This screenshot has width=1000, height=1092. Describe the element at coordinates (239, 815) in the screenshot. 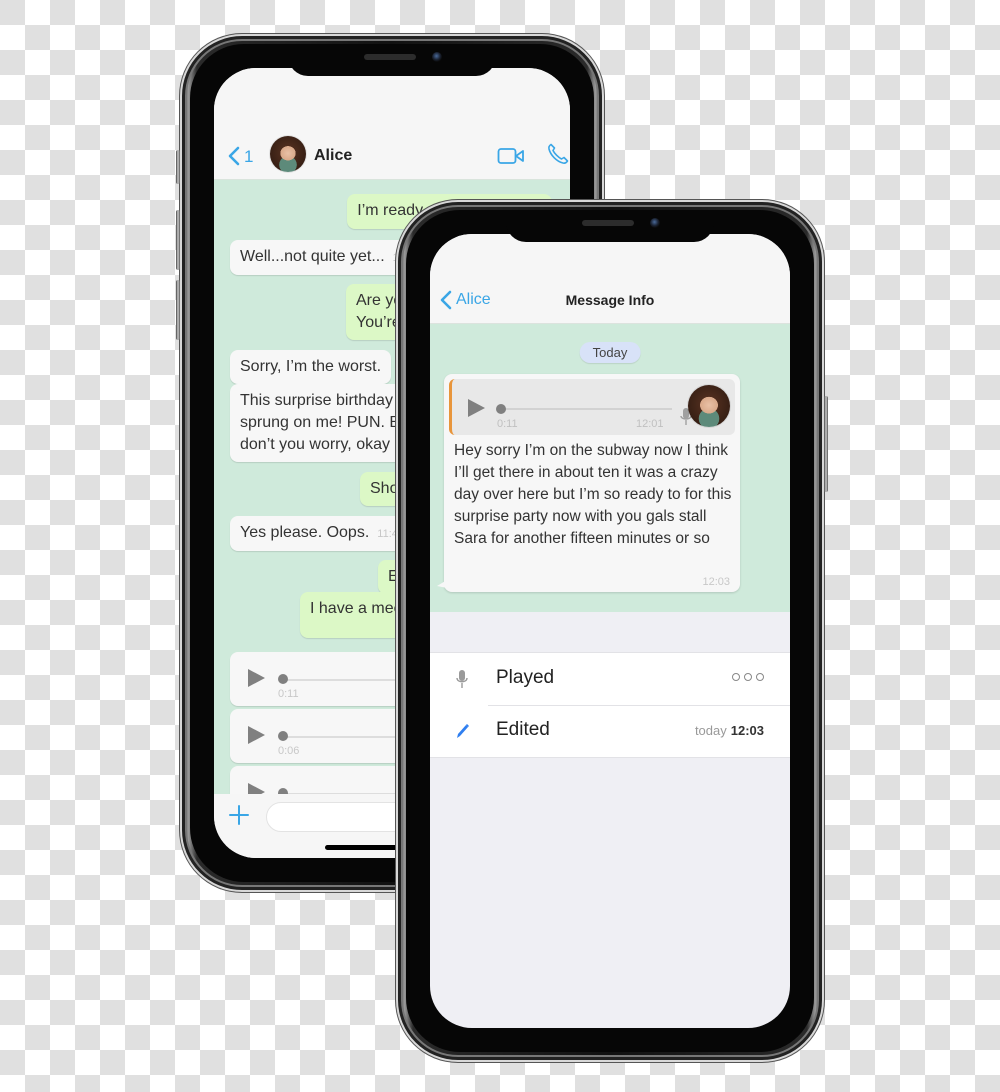

I see `plus-icon` at that location.